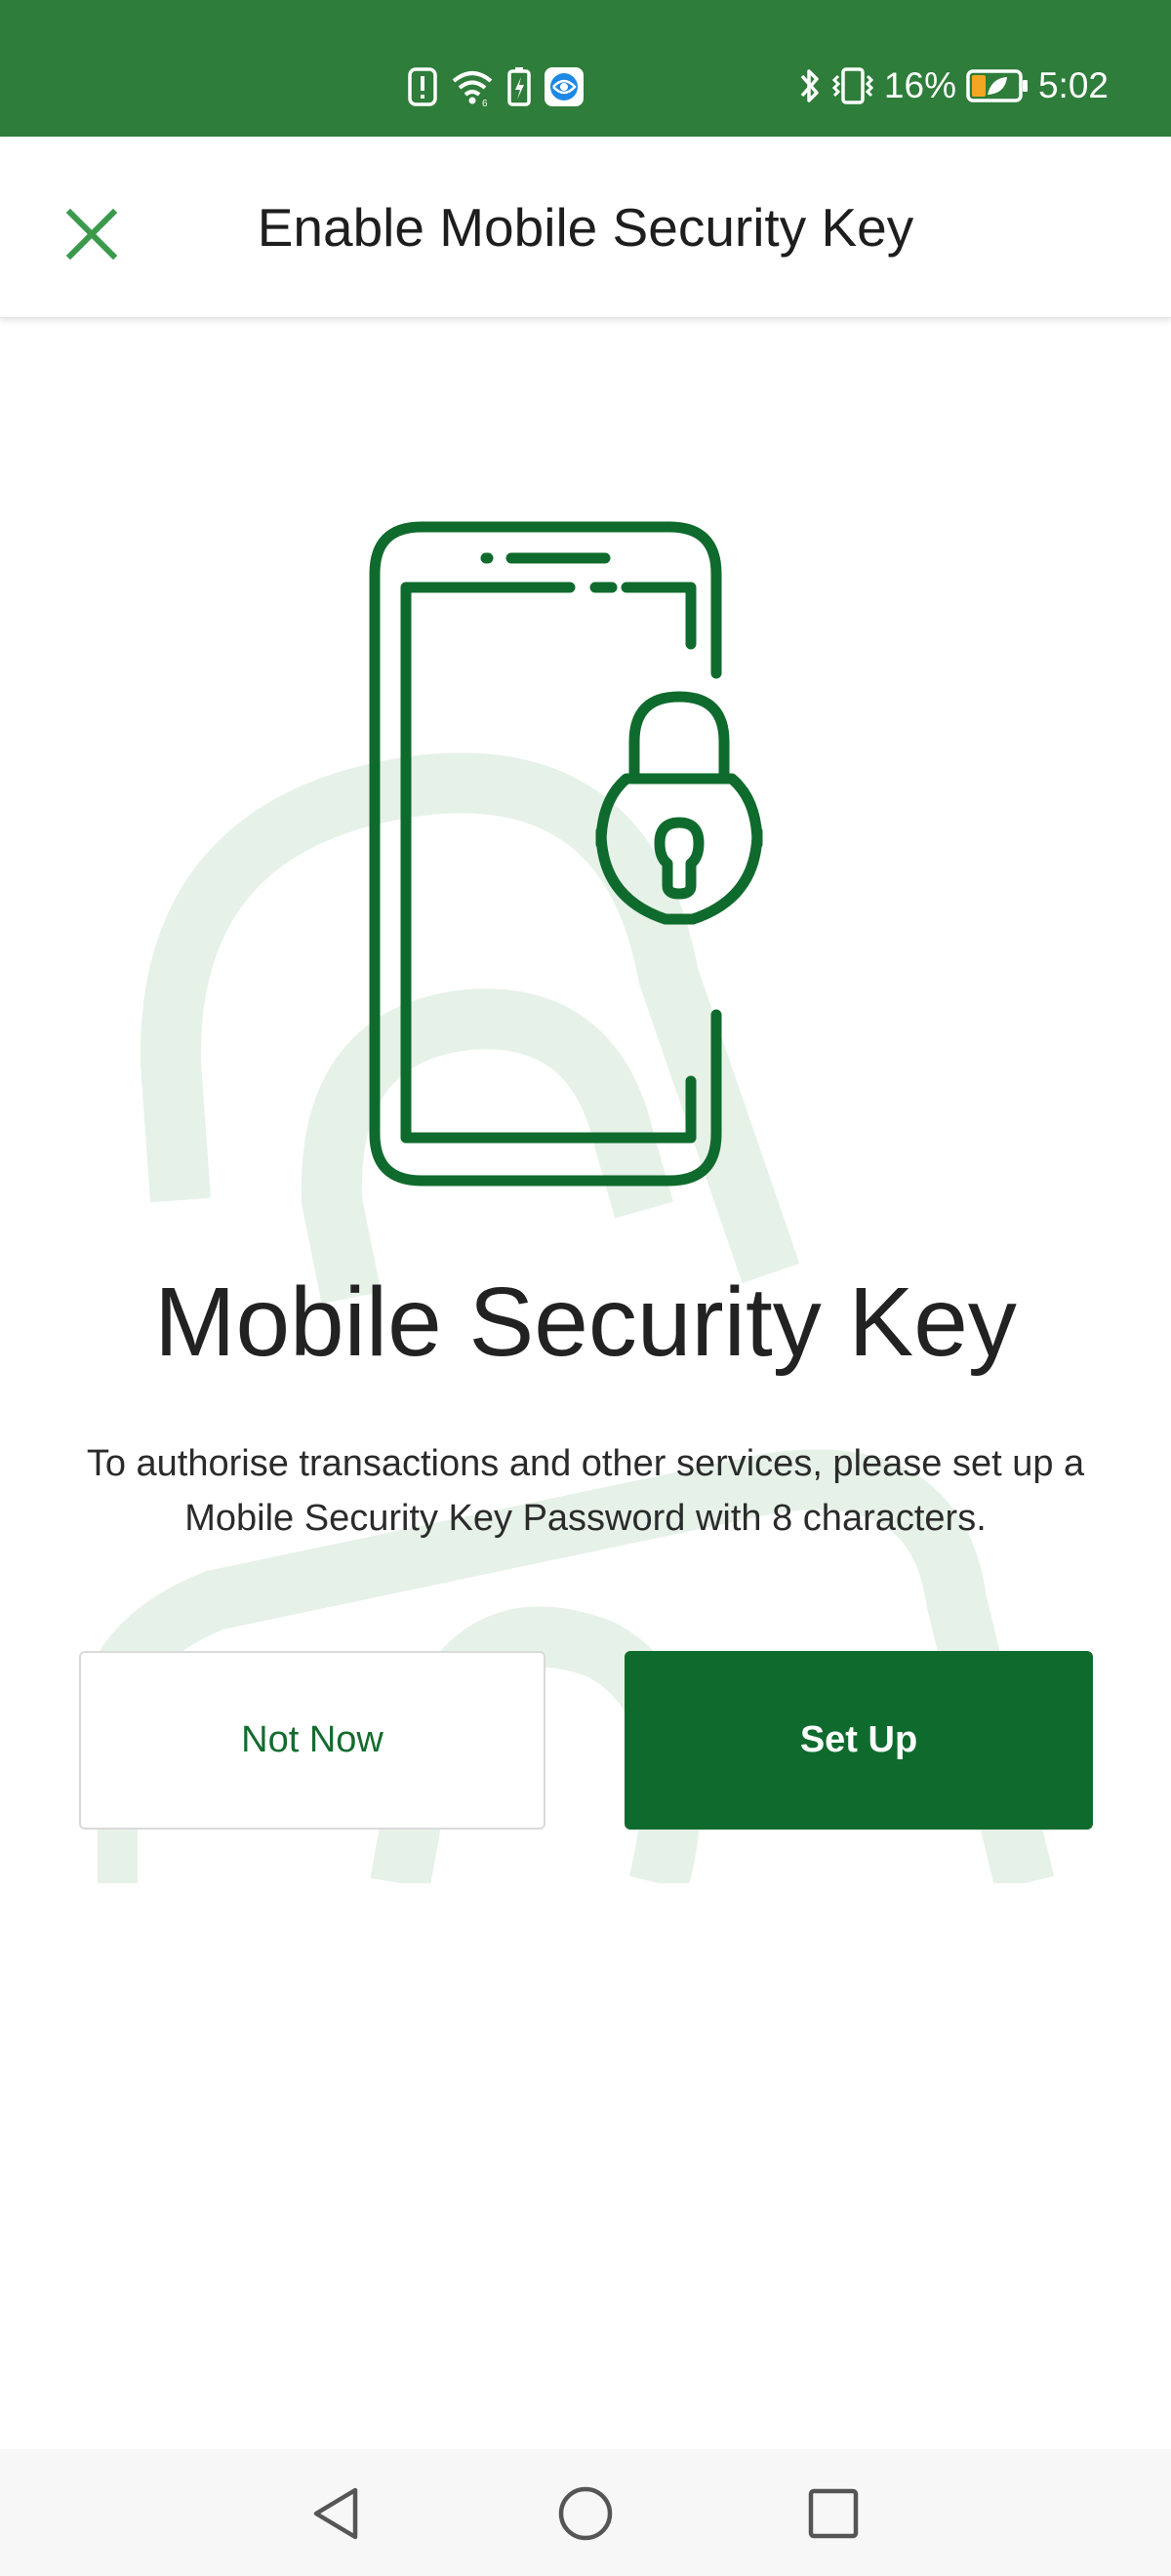 Image resolution: width=1171 pixels, height=2576 pixels. I want to click on status-left-icons: 6, so click(496, 86).